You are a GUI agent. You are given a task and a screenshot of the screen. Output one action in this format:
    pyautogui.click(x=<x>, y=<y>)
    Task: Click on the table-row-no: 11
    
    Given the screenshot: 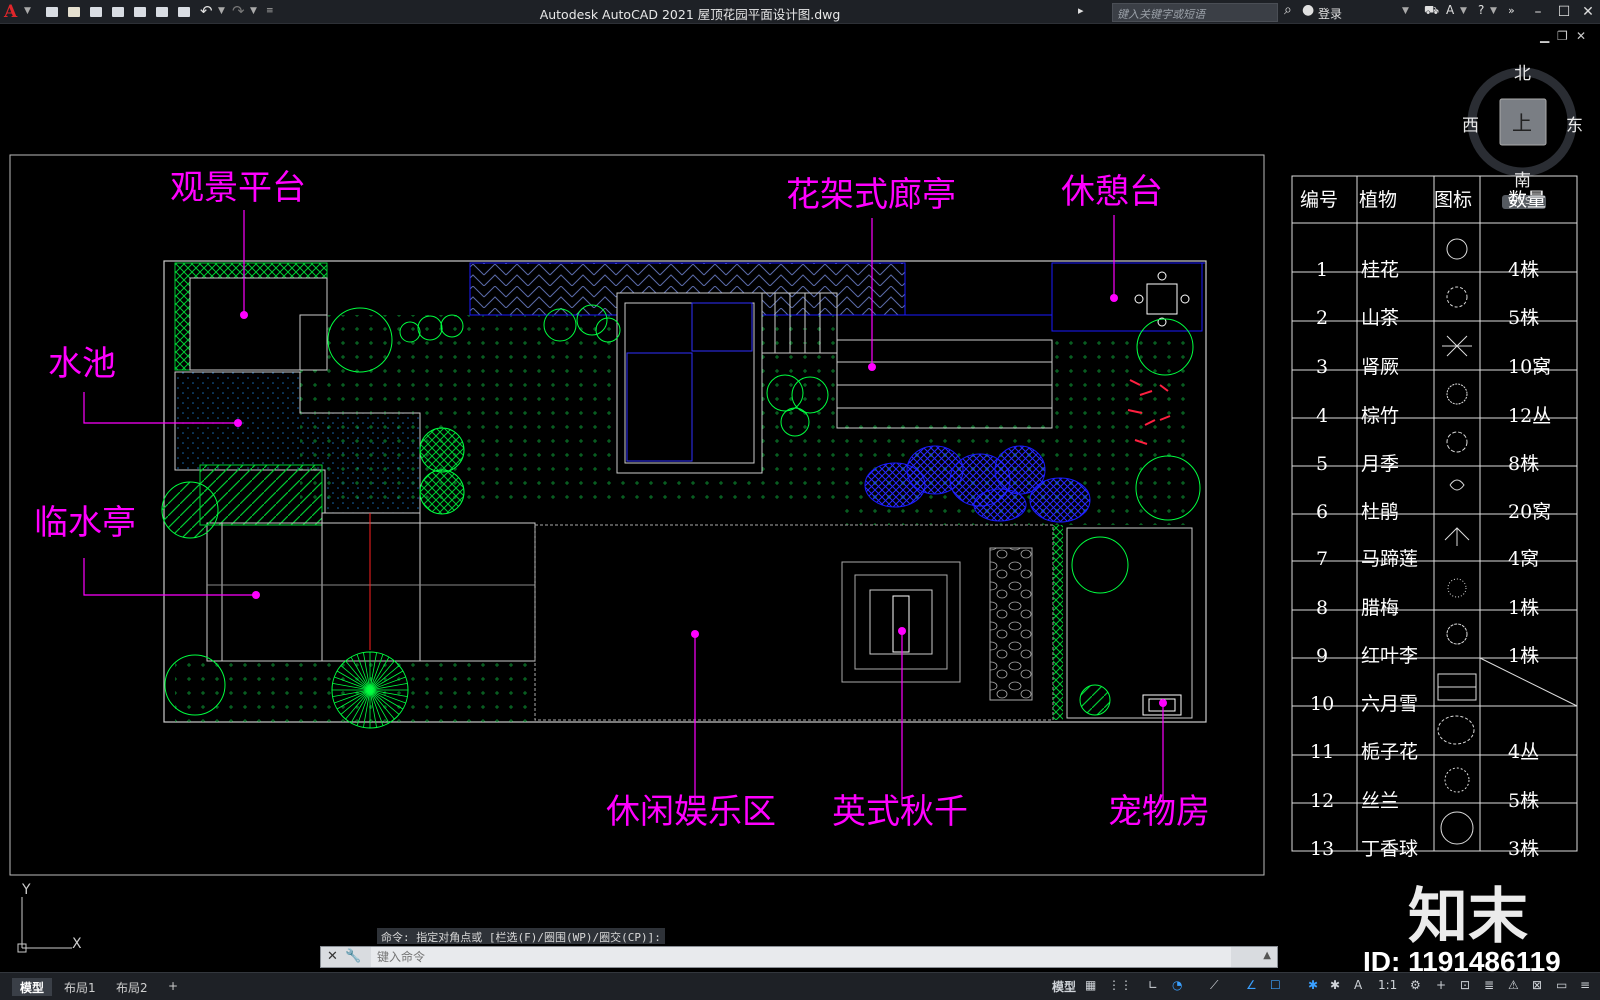 What is the action you would take?
    pyautogui.click(x=1322, y=752)
    